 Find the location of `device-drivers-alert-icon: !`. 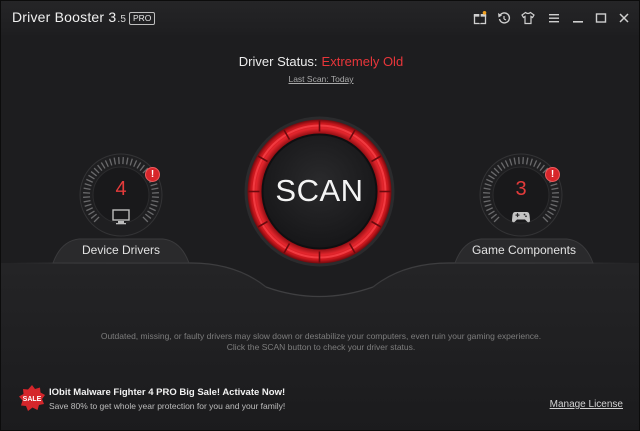

device-drivers-alert-icon: ! is located at coordinates (152, 174).